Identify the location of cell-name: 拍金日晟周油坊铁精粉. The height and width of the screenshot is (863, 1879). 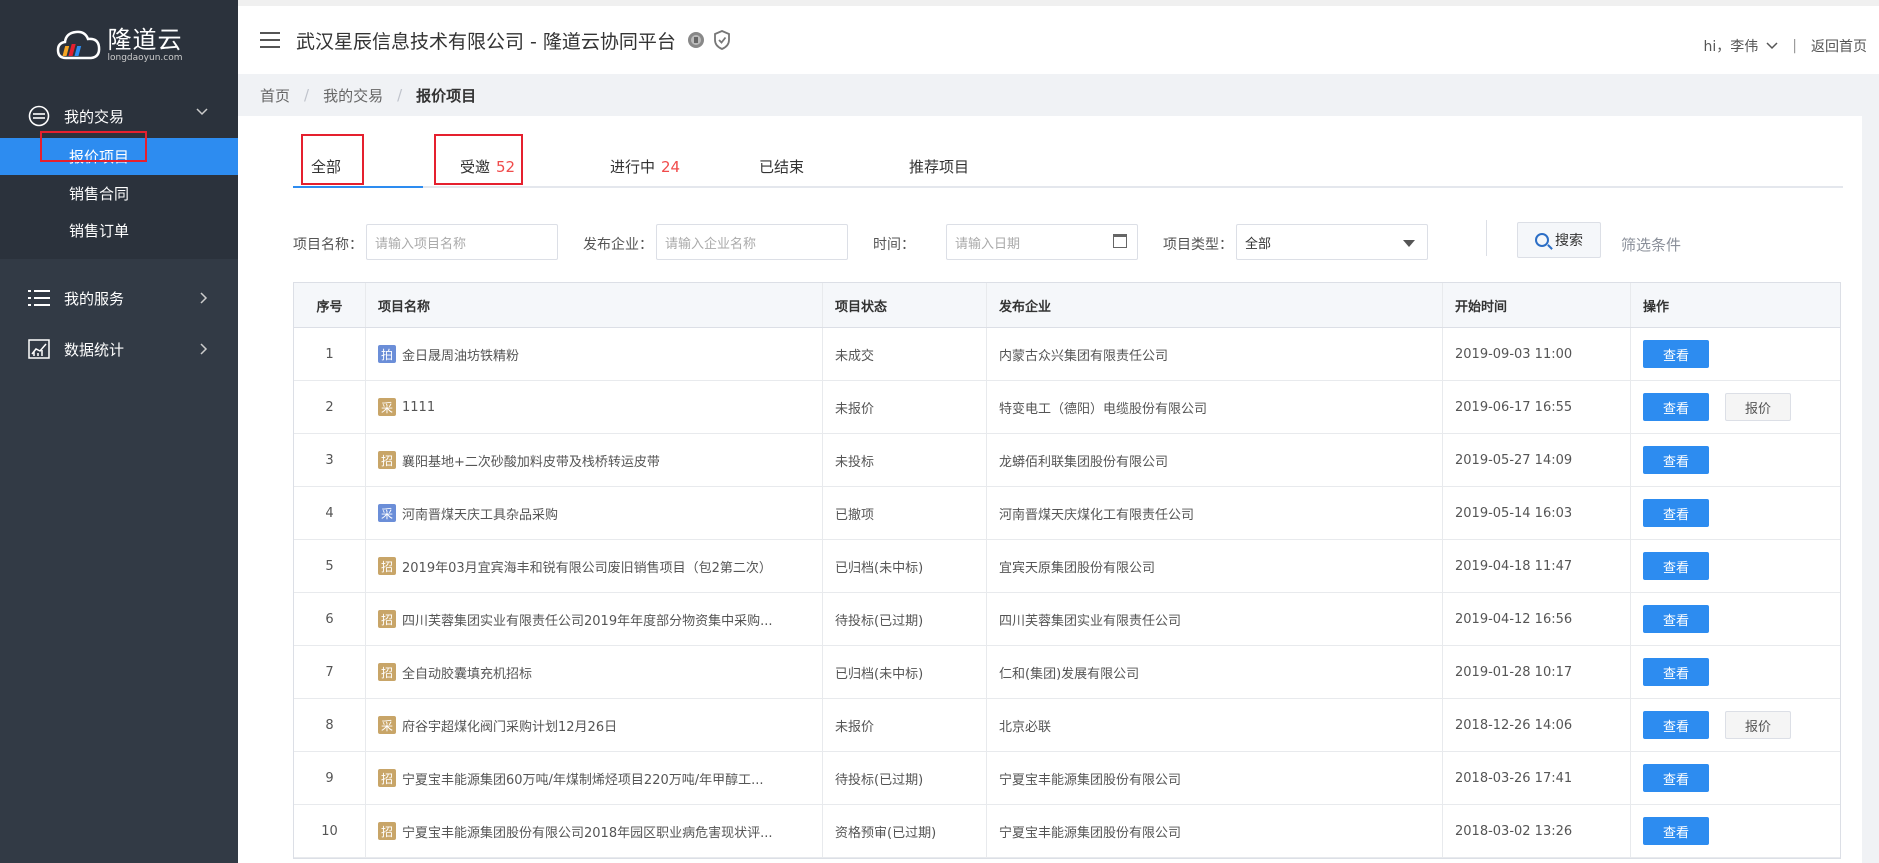
(594, 354).